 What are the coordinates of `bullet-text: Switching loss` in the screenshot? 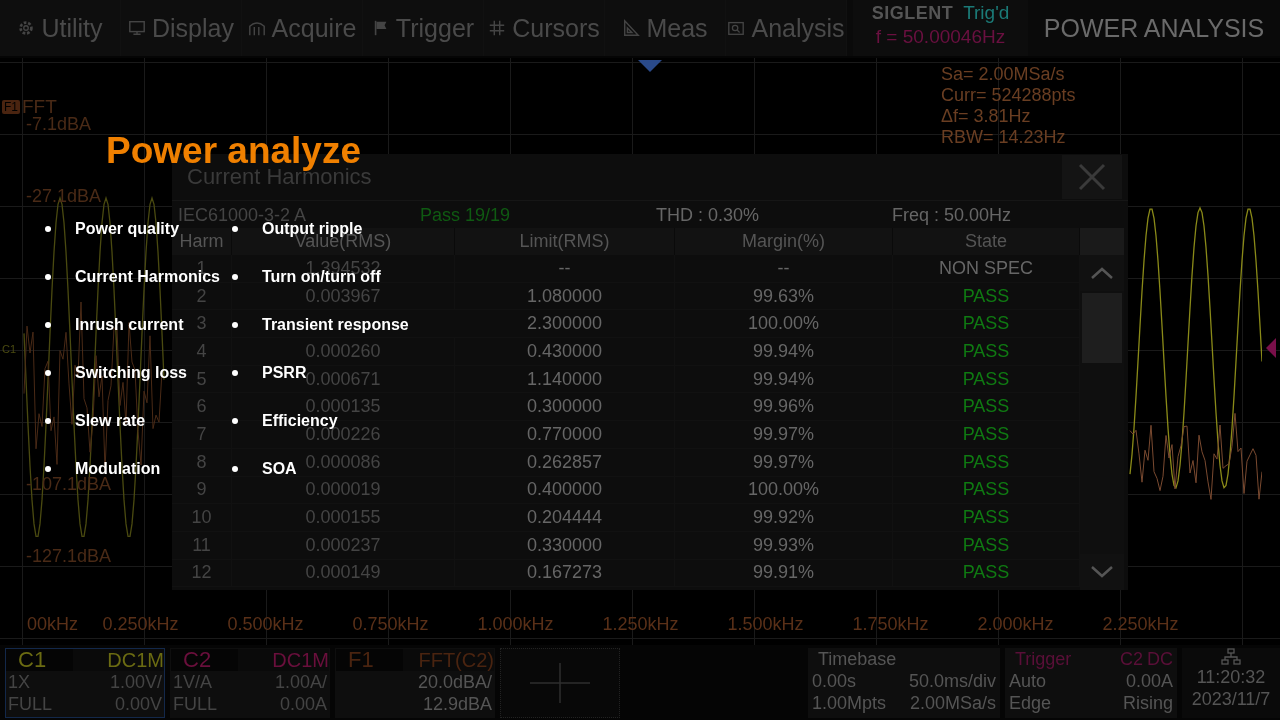 It's located at (131, 373).